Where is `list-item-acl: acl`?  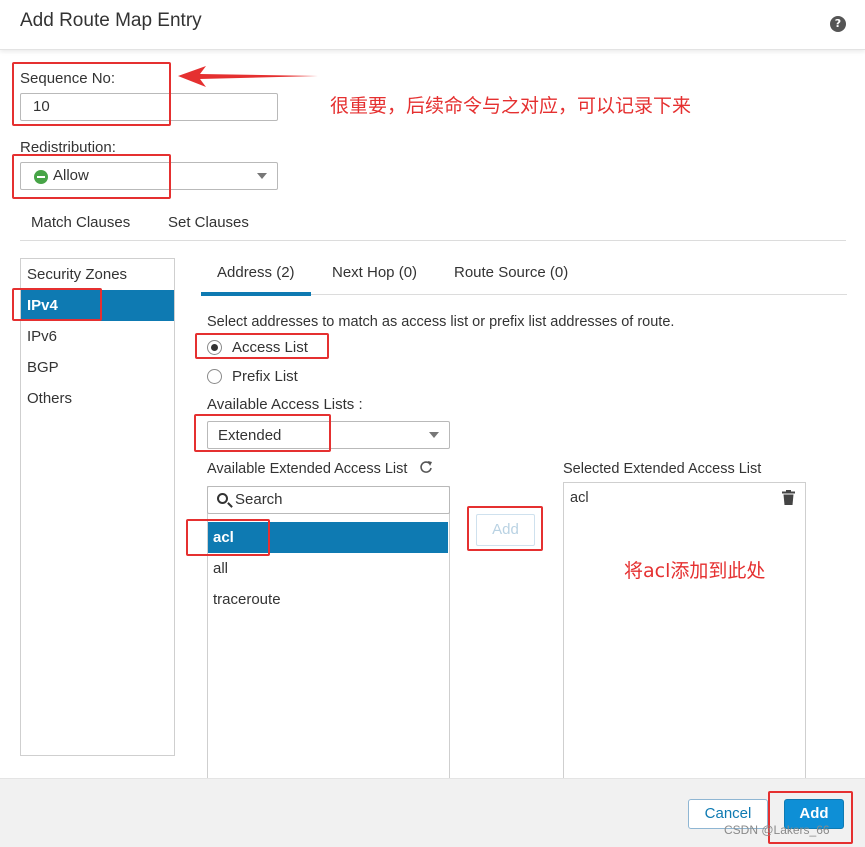
list-item-acl: acl is located at coordinates (328, 537).